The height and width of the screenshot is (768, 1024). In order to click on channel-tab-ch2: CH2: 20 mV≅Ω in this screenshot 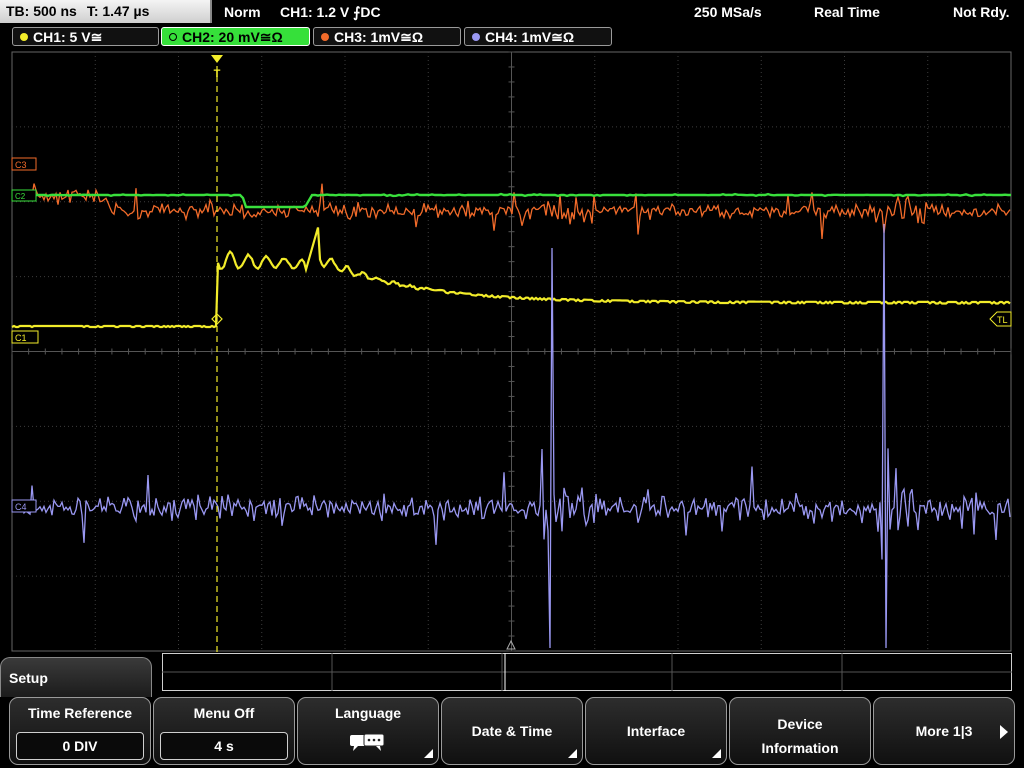, I will do `click(235, 36)`.